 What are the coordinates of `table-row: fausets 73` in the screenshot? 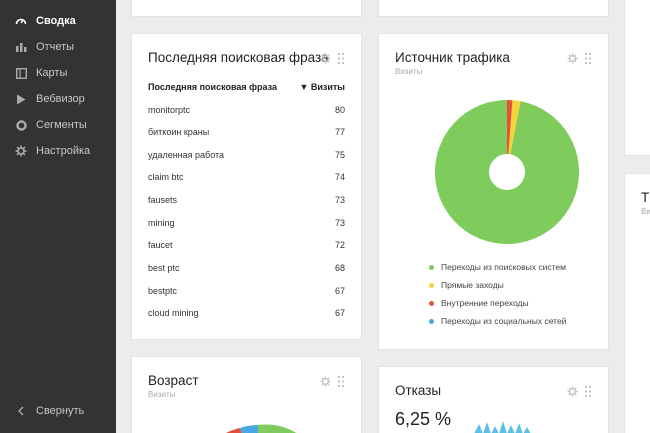 It's located at (246, 200).